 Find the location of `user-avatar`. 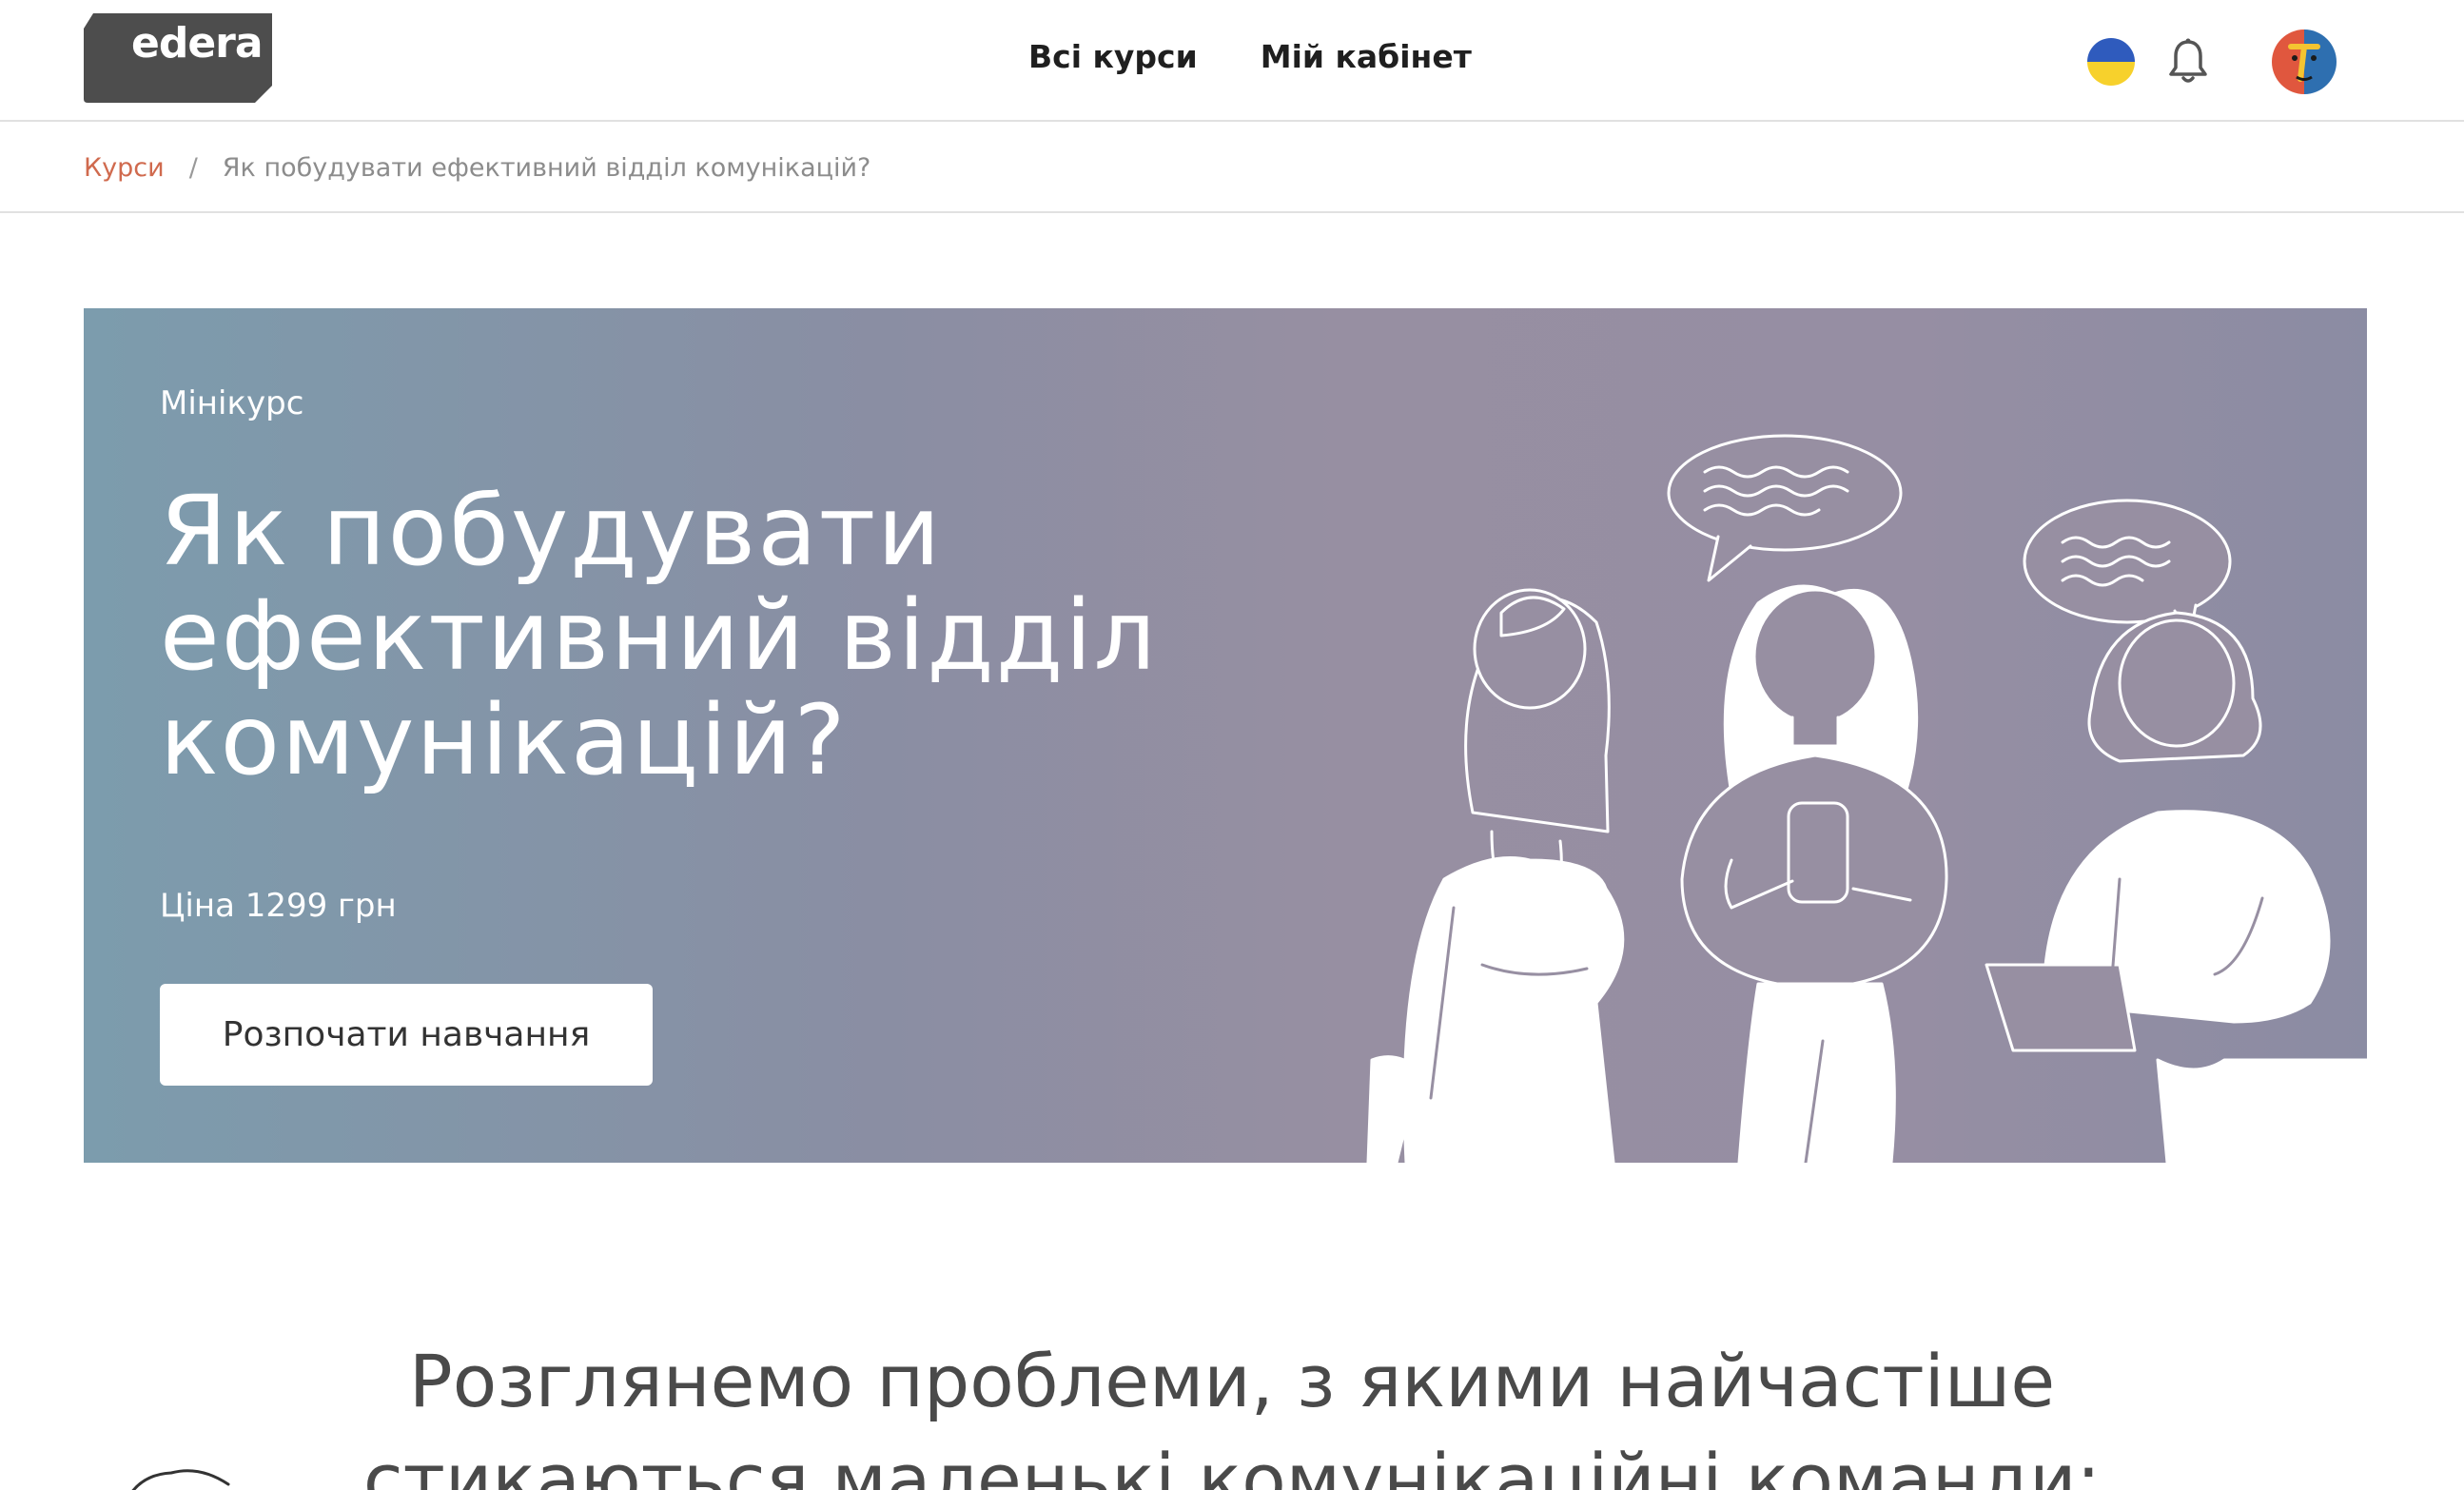

user-avatar is located at coordinates (2304, 61).